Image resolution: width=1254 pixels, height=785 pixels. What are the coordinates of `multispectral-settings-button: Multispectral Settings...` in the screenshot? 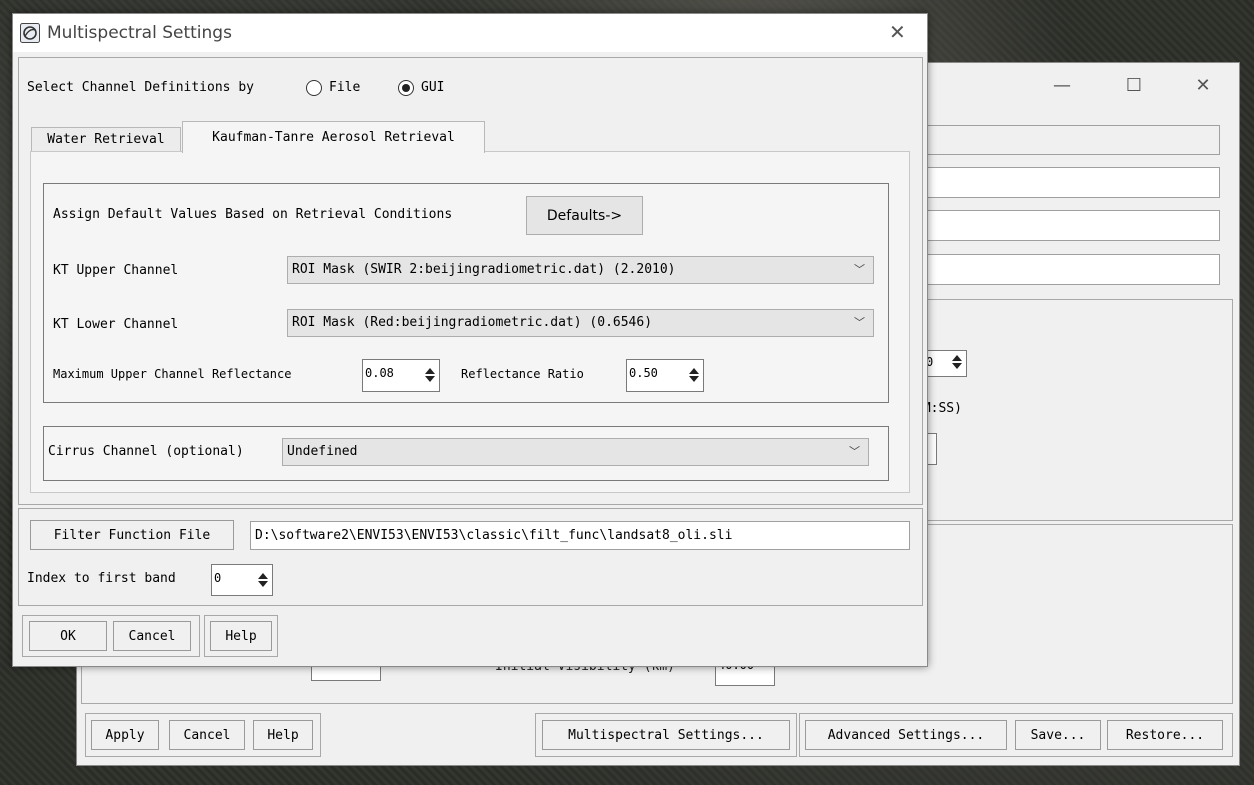 It's located at (666, 735).